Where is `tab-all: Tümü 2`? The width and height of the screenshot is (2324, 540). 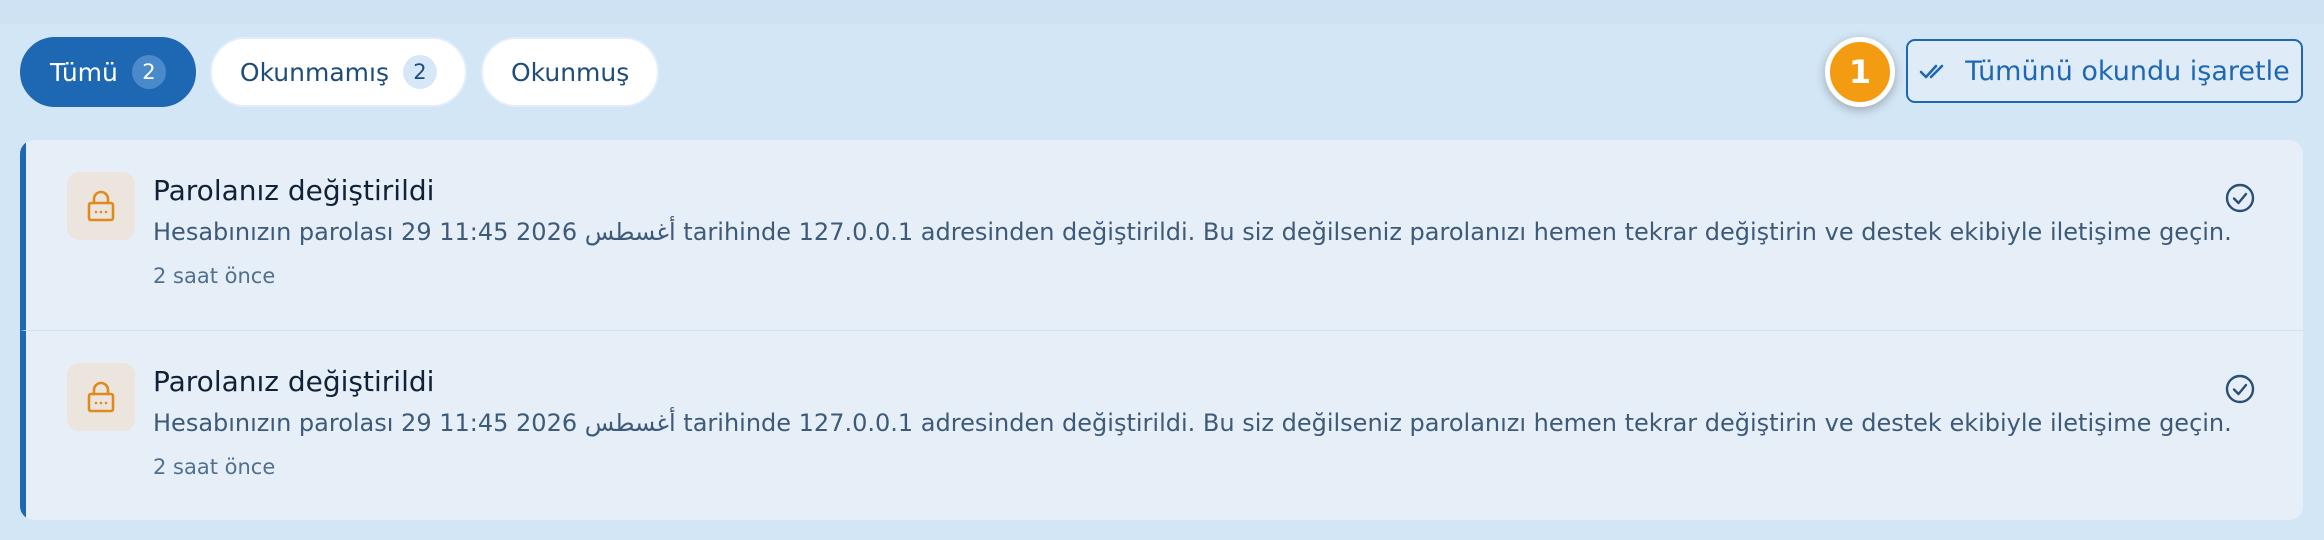
tab-all: Tümü 2 is located at coordinates (108, 72).